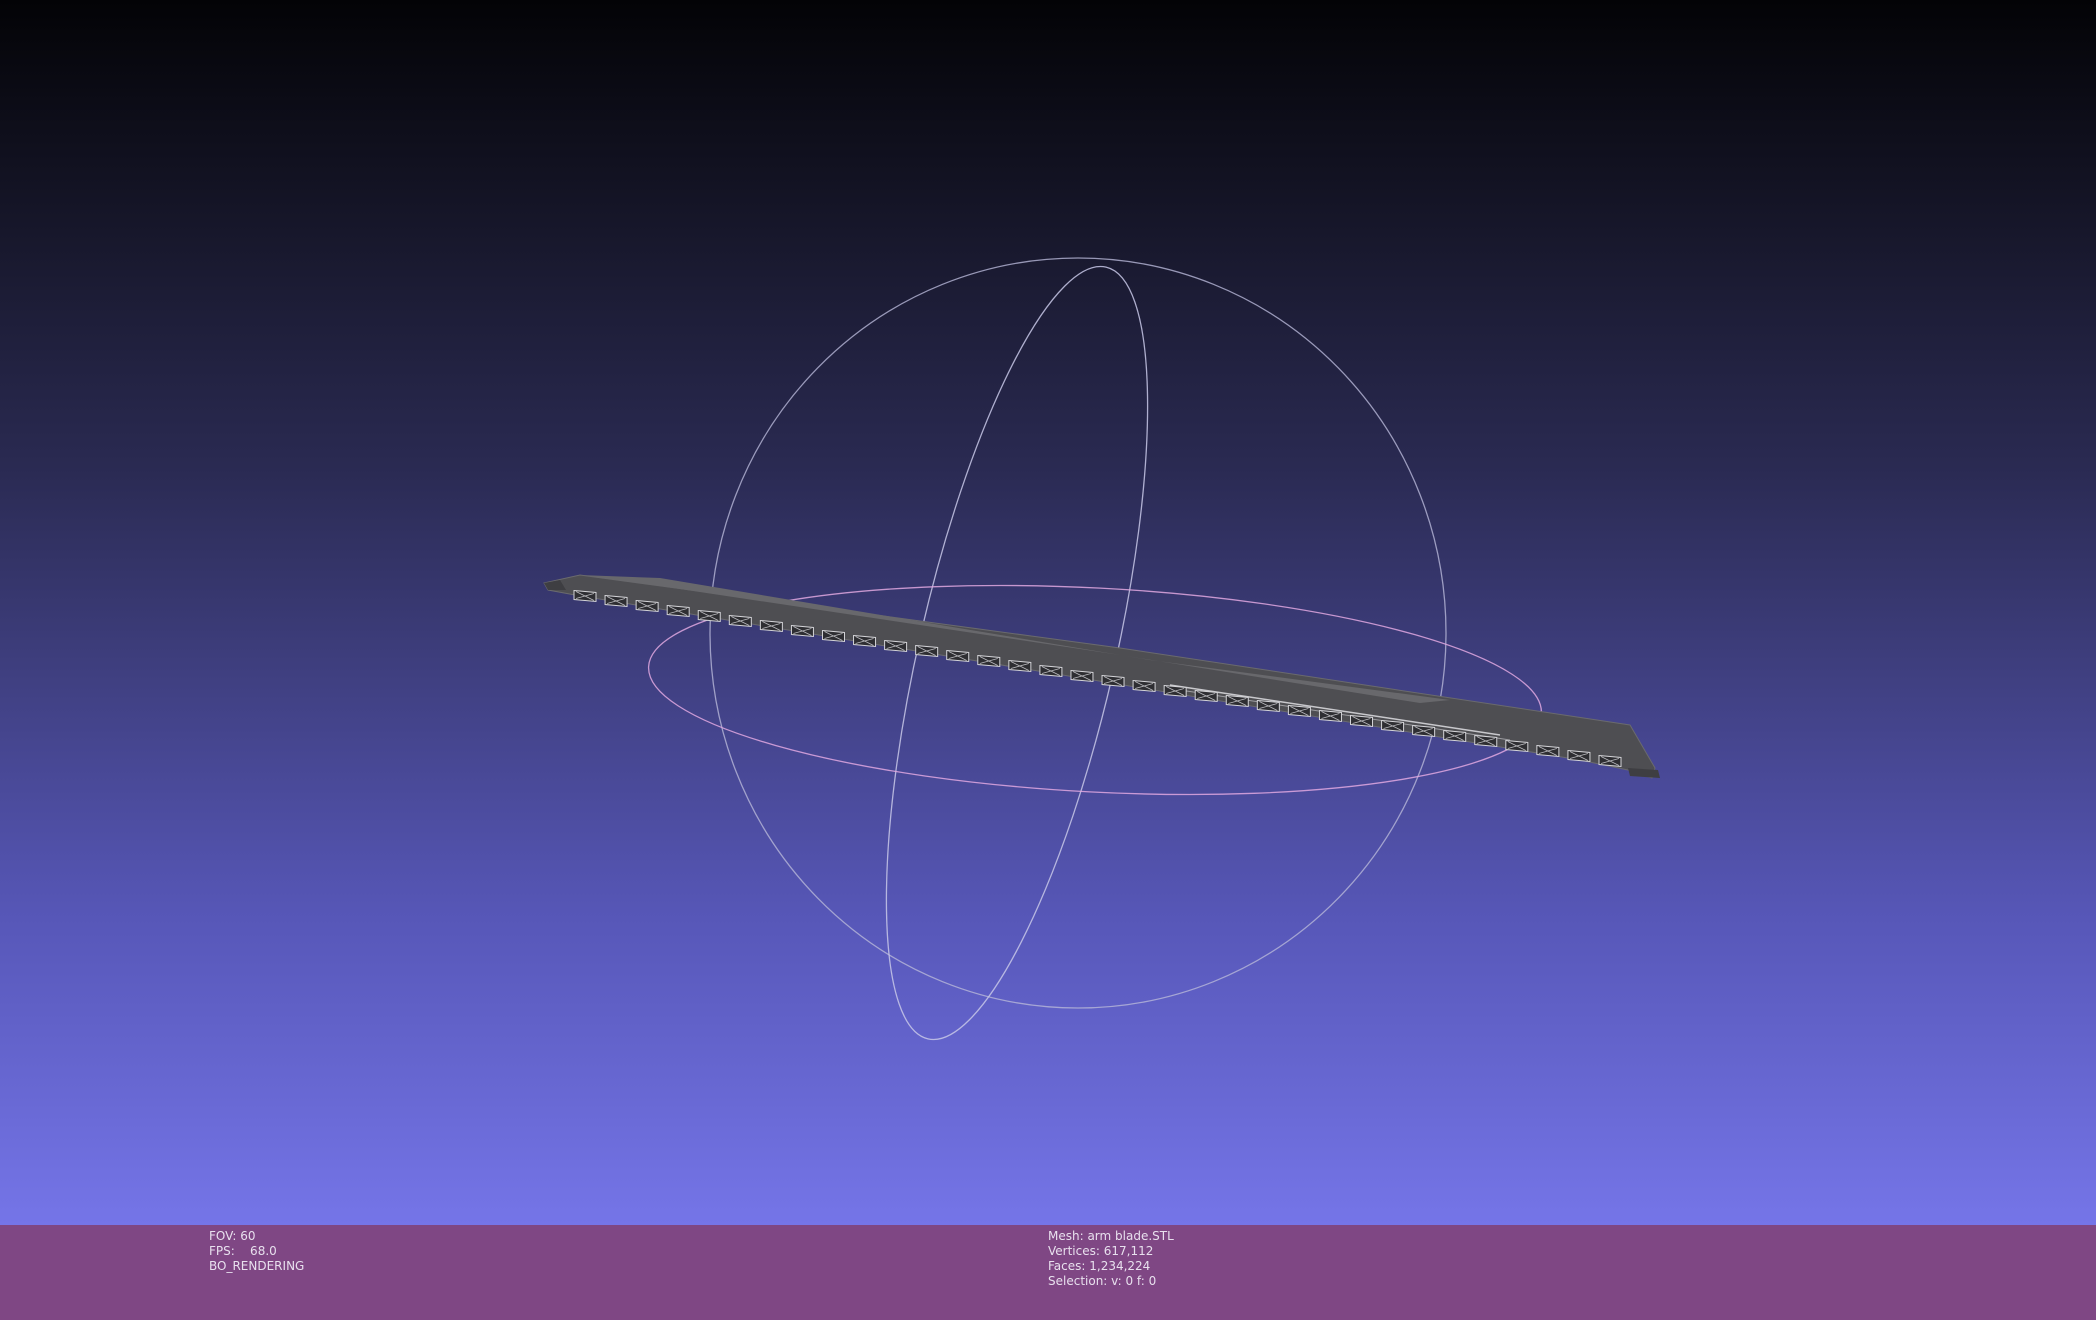 The image size is (2096, 1320). What do you see at coordinates (1099, 1266) in the screenshot?
I see `faces-readout: Faces: 1,234,224` at bounding box center [1099, 1266].